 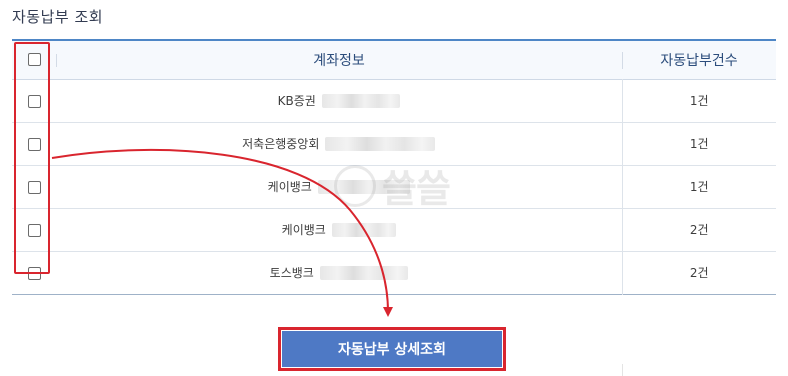 What do you see at coordinates (699, 59) in the screenshot?
I see `auto-payment-count-header: 자동납부건수` at bounding box center [699, 59].